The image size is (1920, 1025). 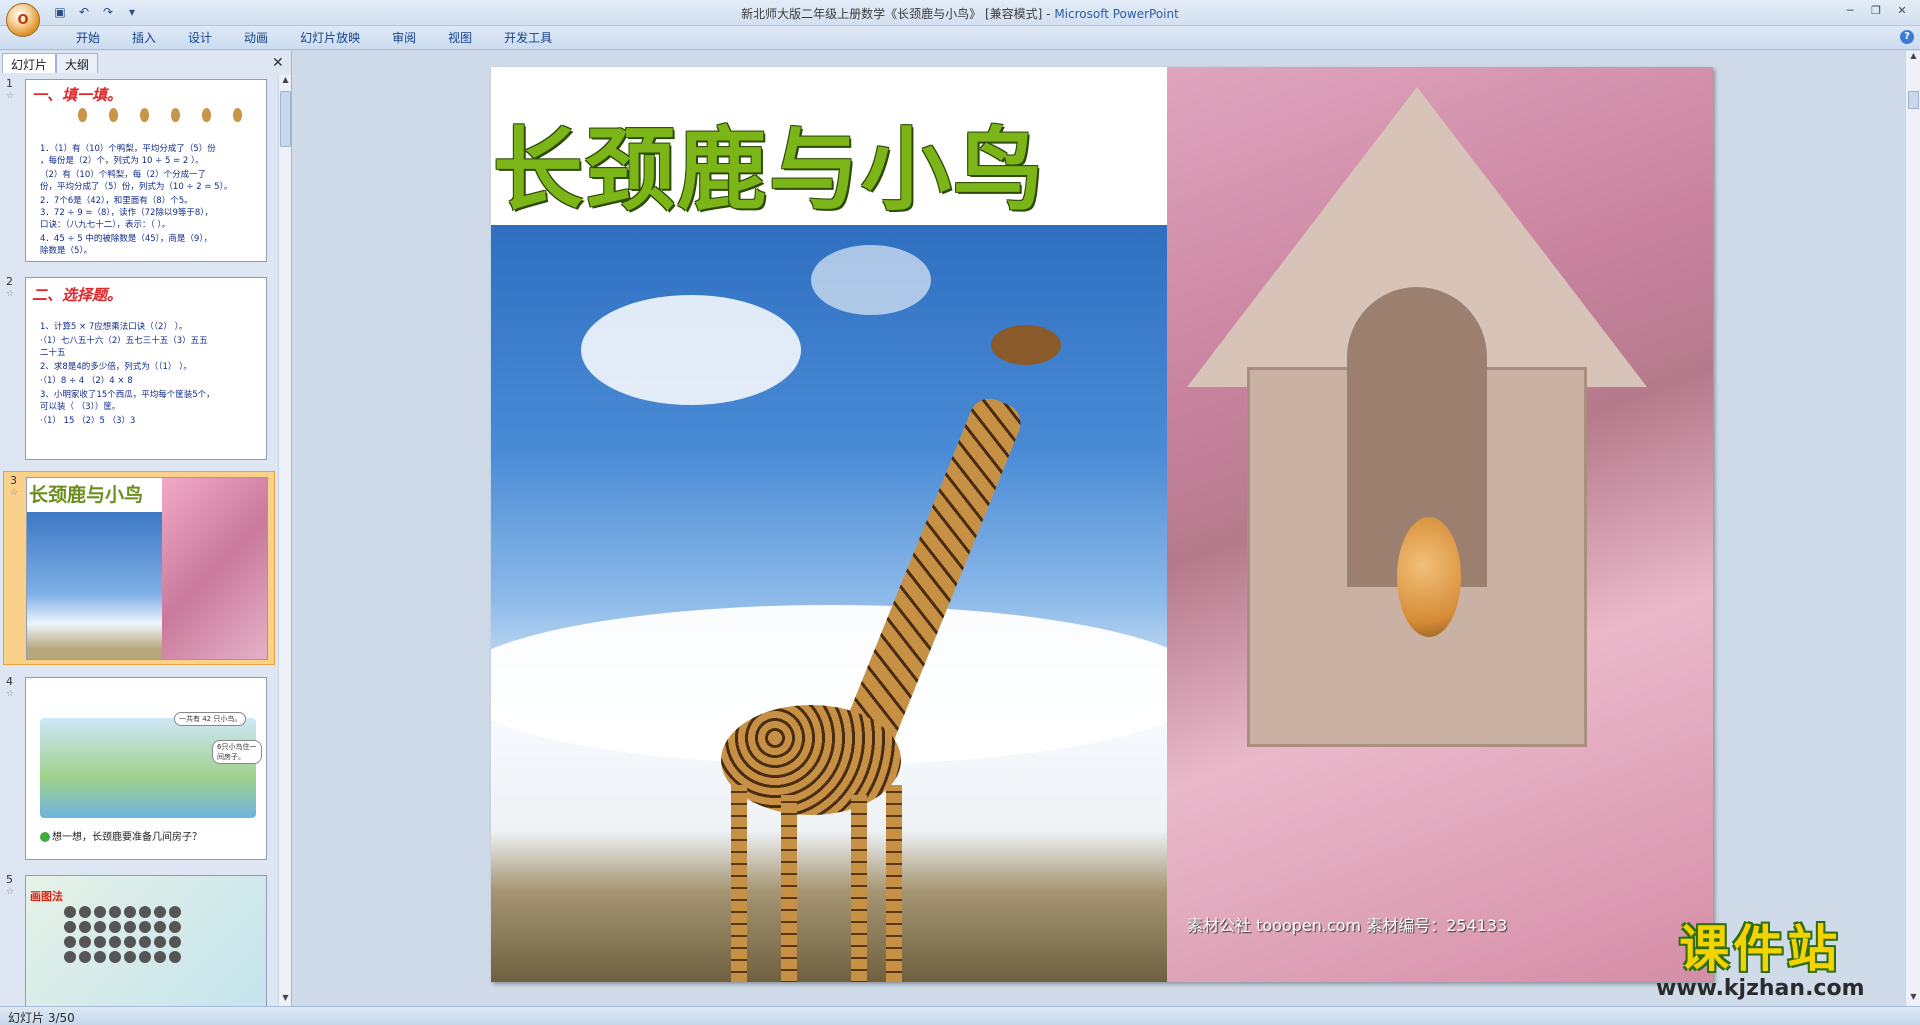 I want to click on tab-insert: 插入, so click(x=144, y=38).